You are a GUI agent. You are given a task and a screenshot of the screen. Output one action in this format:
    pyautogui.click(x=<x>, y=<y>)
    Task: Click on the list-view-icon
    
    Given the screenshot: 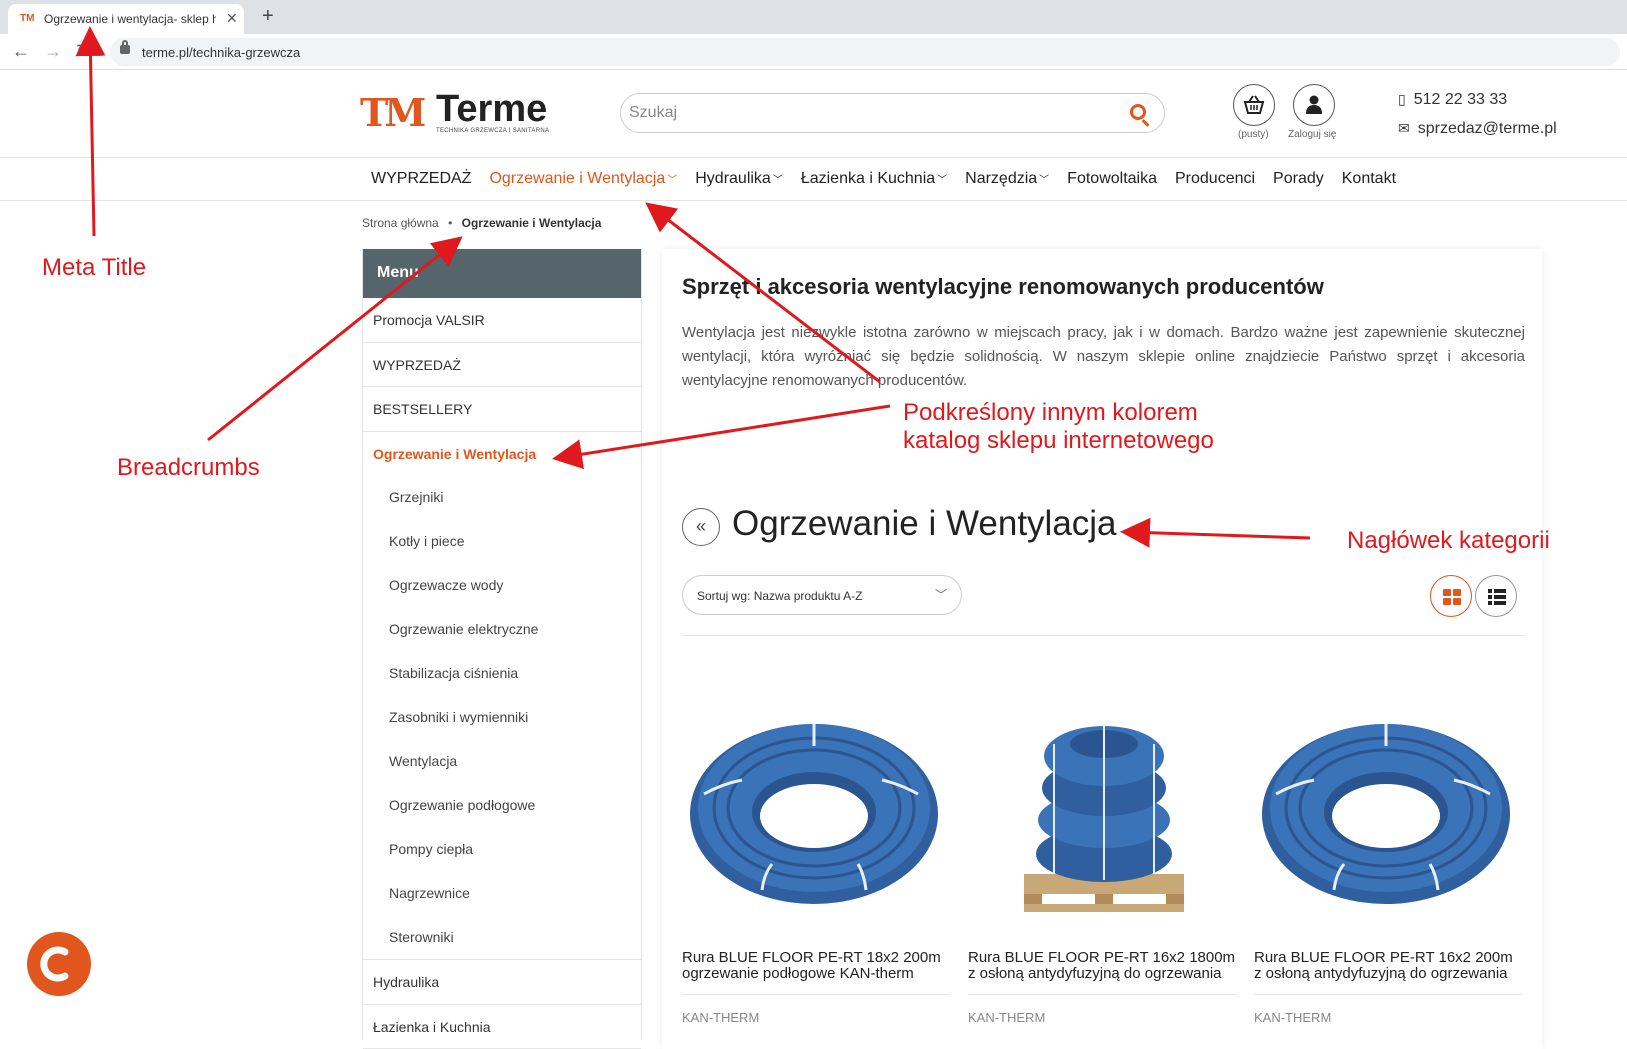 What is the action you would take?
    pyautogui.click(x=1497, y=597)
    